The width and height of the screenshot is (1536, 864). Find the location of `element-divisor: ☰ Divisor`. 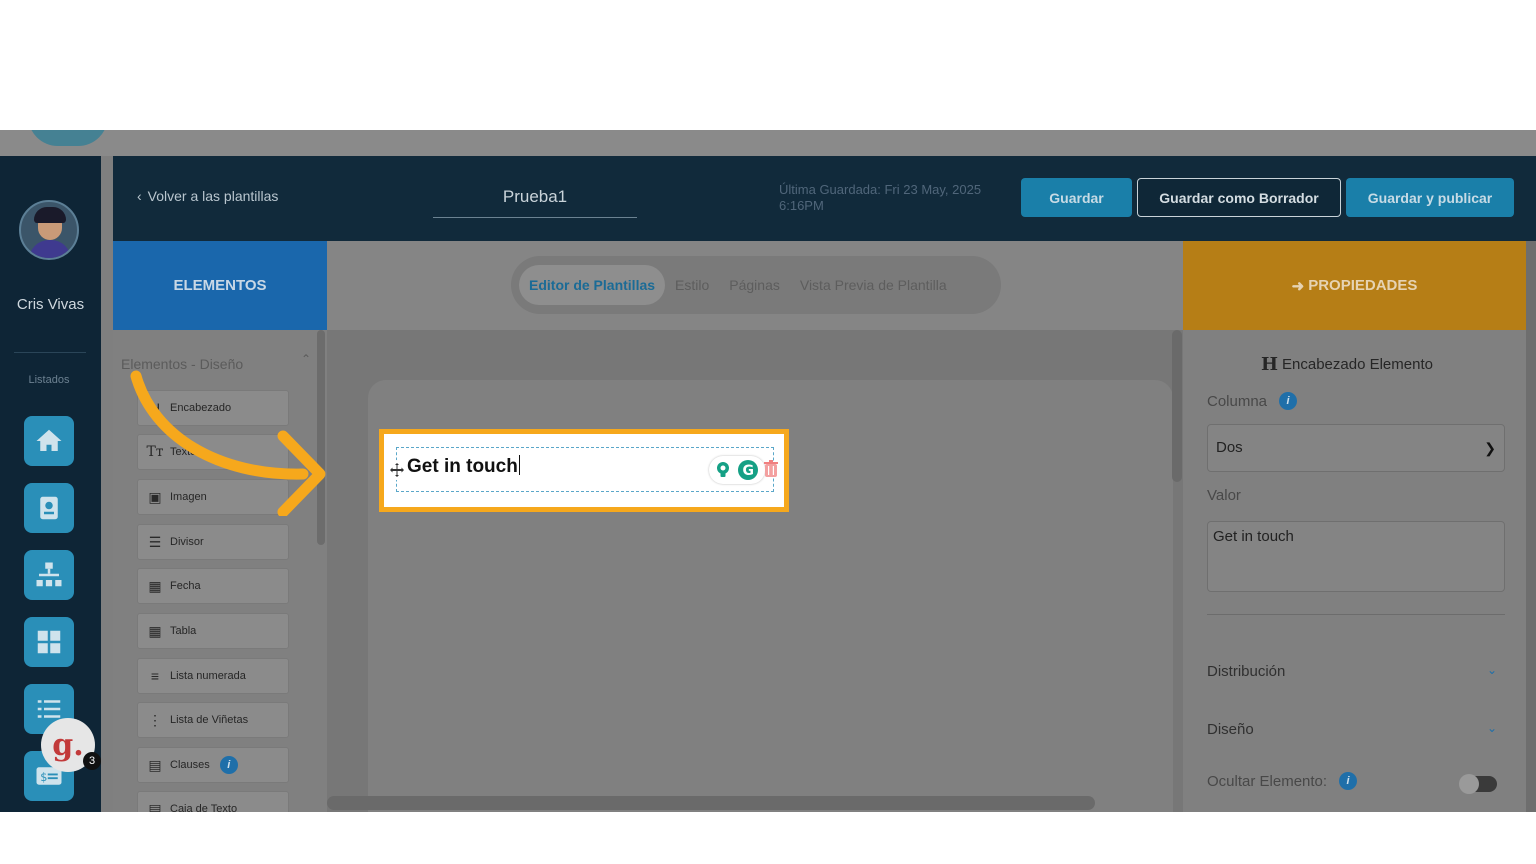

element-divisor: ☰ Divisor is located at coordinates (213, 542).